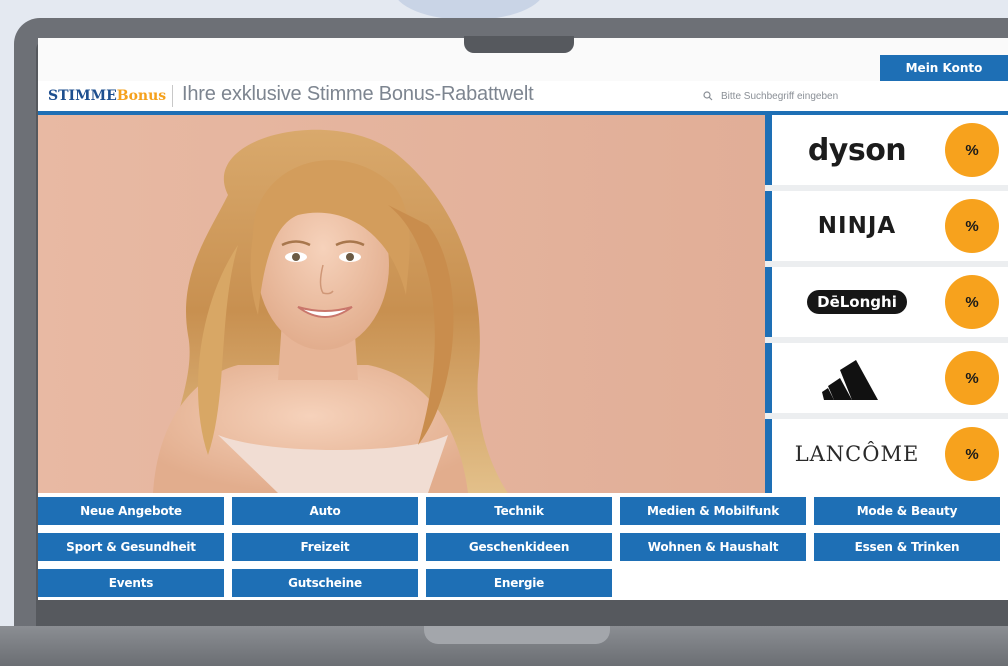 Image resolution: width=1008 pixels, height=666 pixels. What do you see at coordinates (907, 511) in the screenshot?
I see `category-button: Mode & Beauty` at bounding box center [907, 511].